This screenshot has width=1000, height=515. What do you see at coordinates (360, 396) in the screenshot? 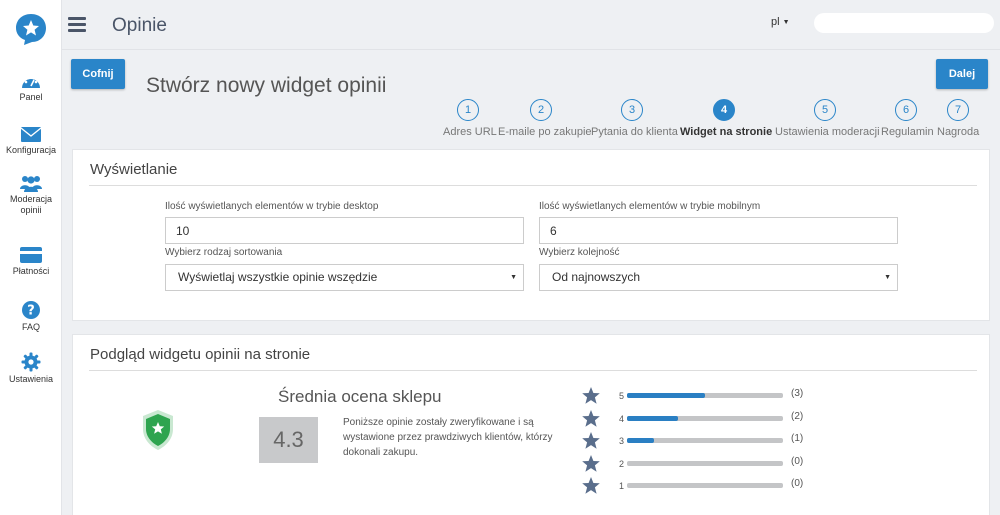
I see `average-rating-title: Średnia ocena sklepu` at bounding box center [360, 396].